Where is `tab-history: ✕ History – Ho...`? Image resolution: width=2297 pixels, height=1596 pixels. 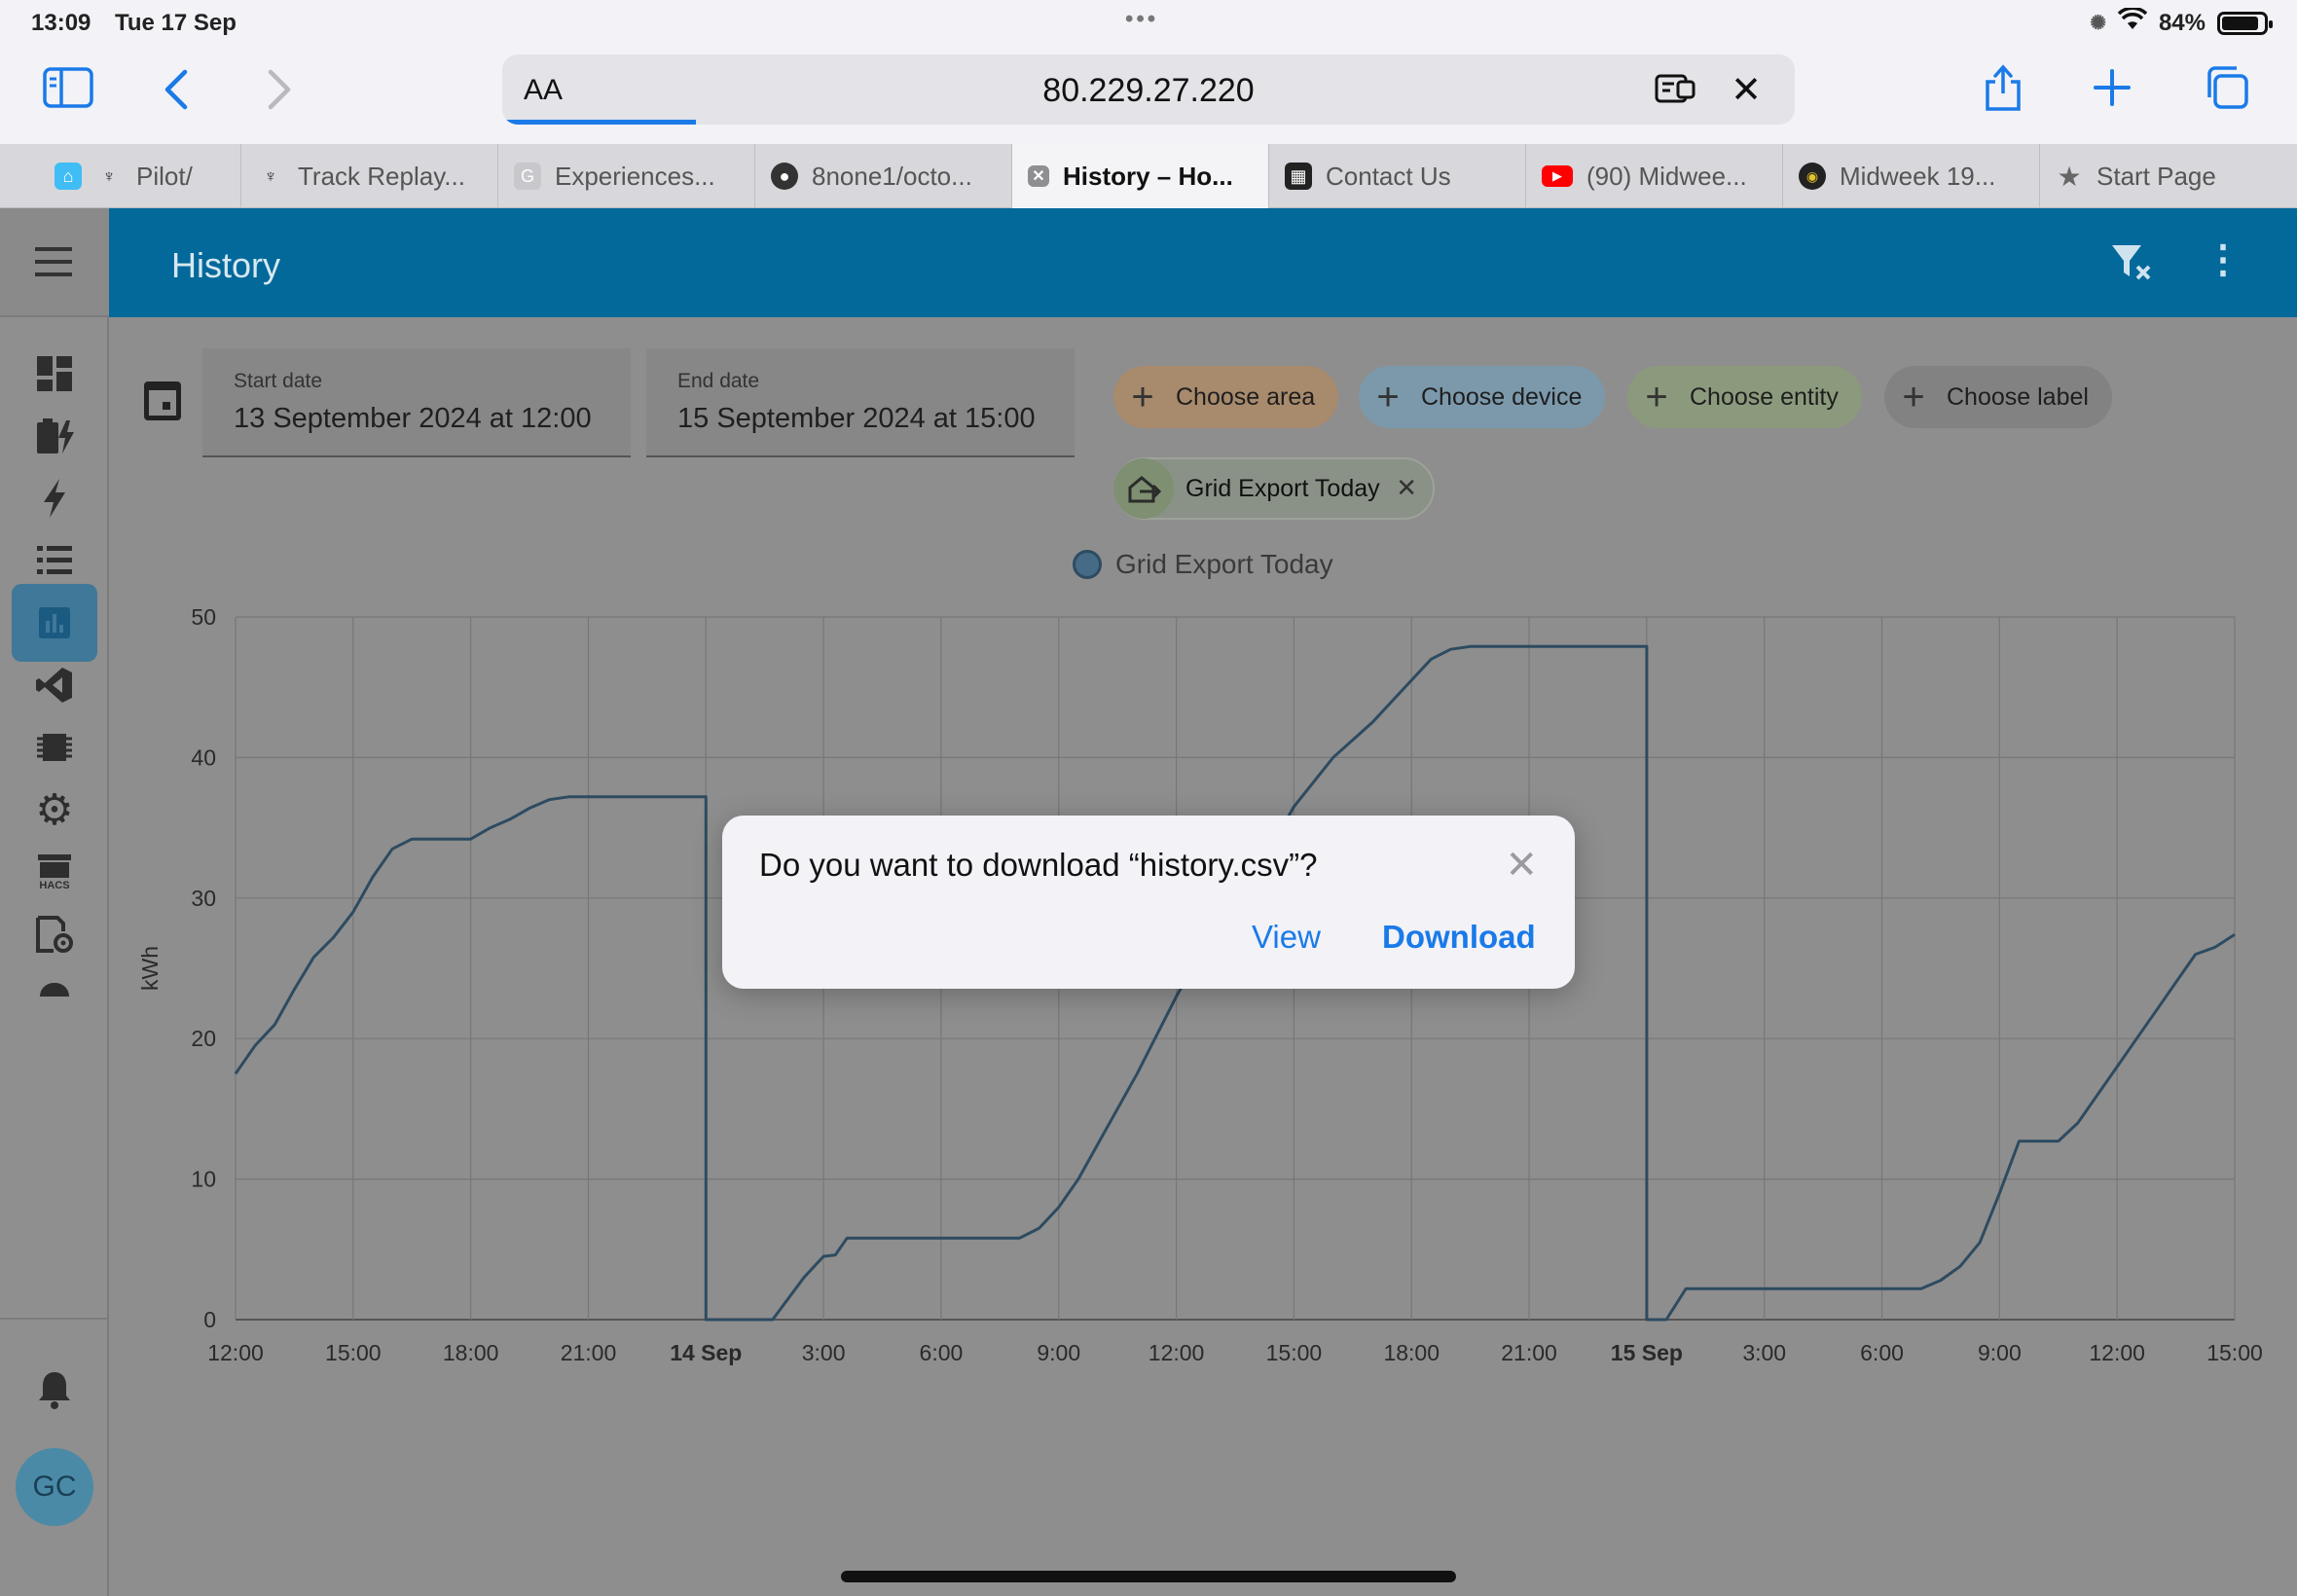 tab-history: ✕ History – Ho... is located at coordinates (1140, 176).